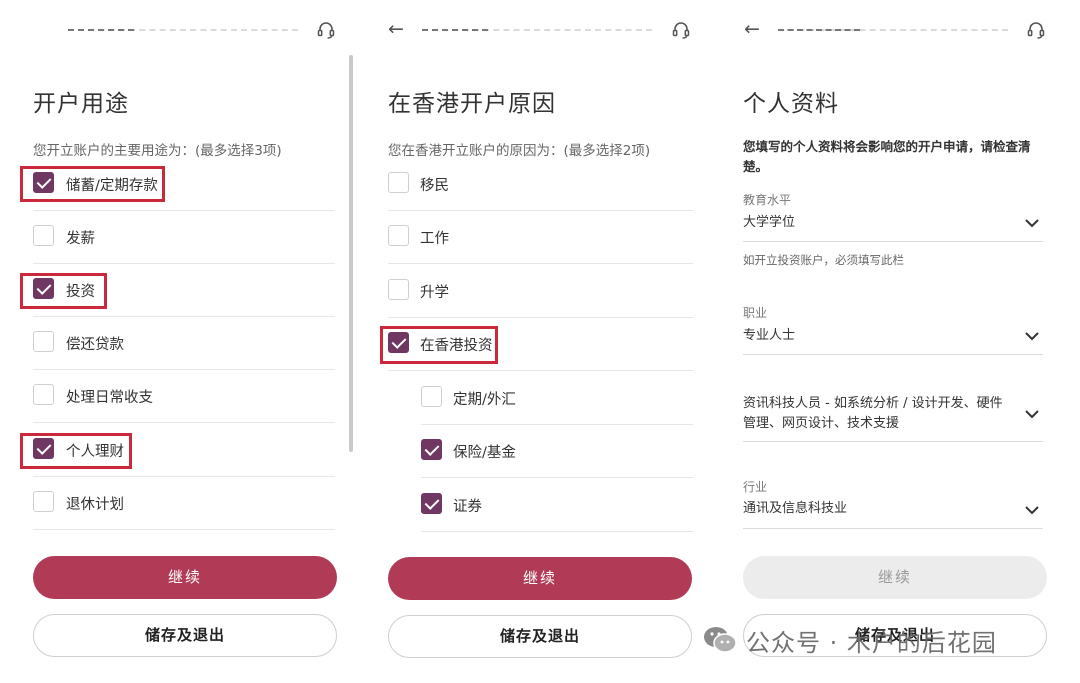 This screenshot has height=683, width=1080. I want to click on option-work: 工作, so click(540, 237).